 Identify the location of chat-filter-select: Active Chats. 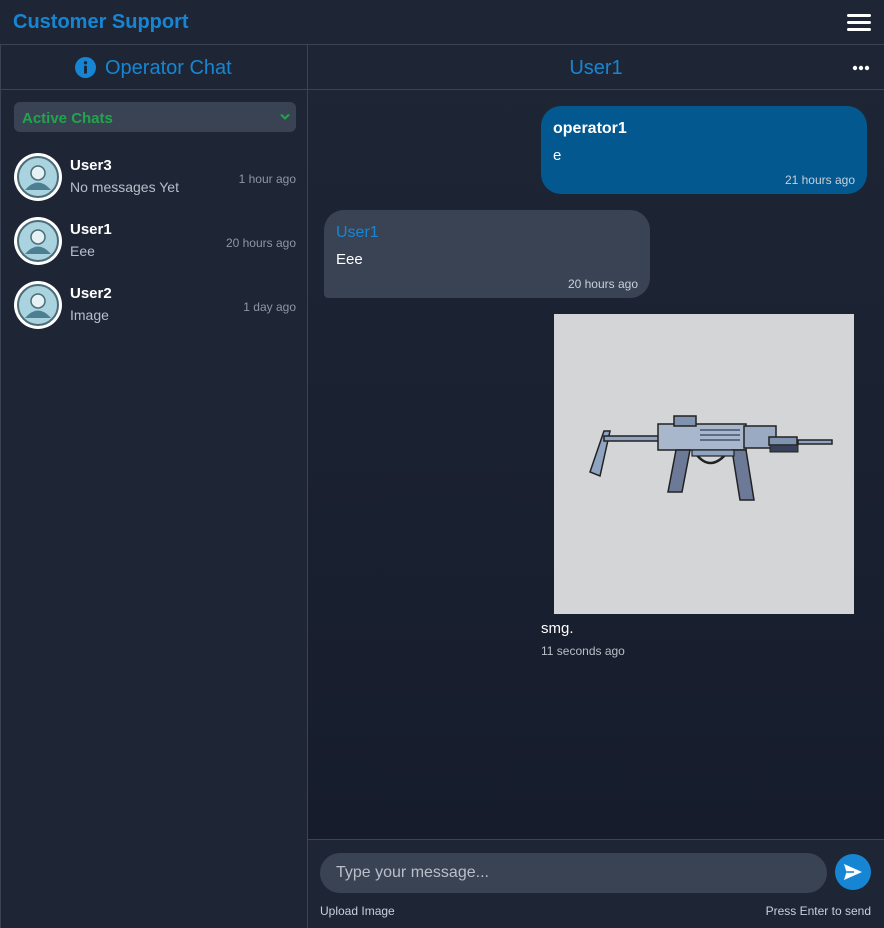
(155, 117).